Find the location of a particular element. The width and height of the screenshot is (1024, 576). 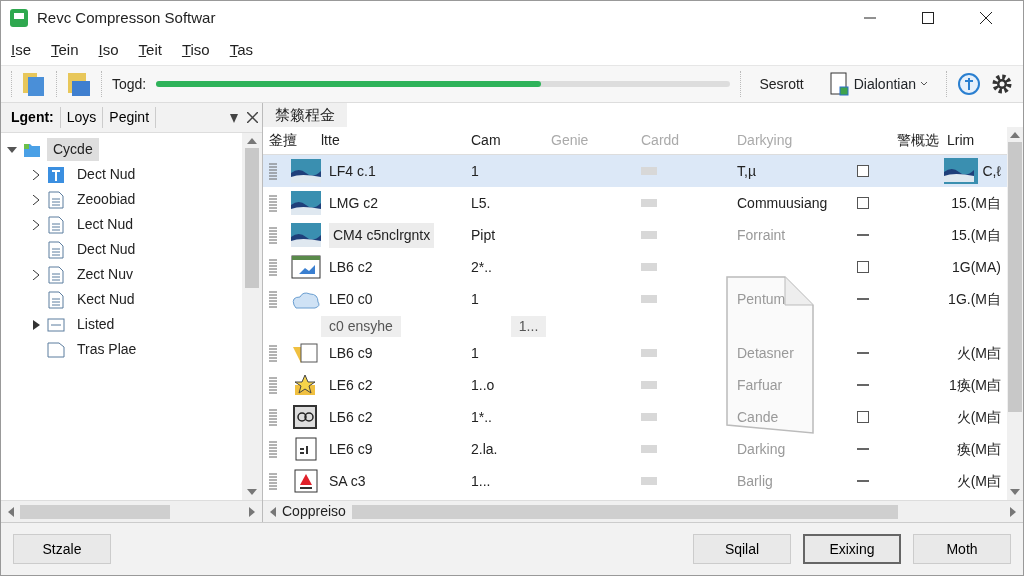

footer-button: Stzale is located at coordinates (62, 549).